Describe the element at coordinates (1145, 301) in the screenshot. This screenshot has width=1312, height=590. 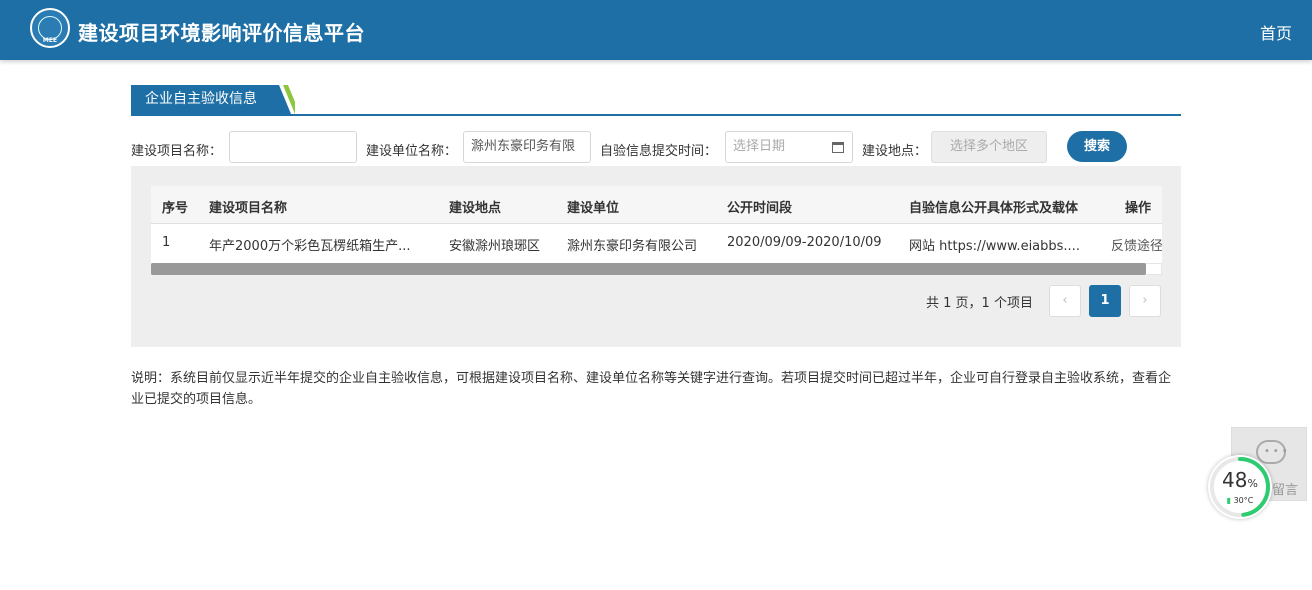
I see `next-page-button: ›` at that location.